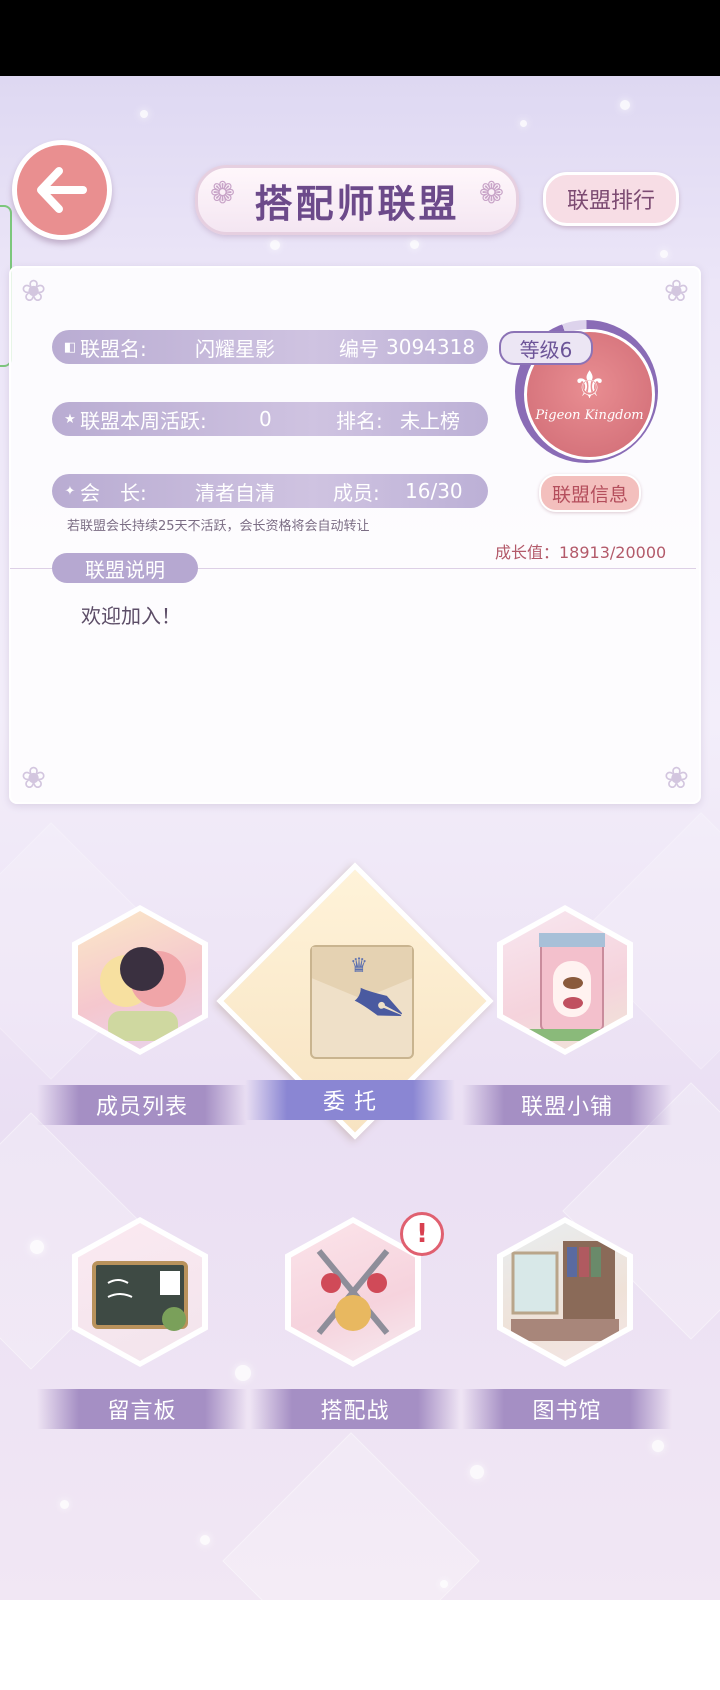  What do you see at coordinates (357, 203) in the screenshot?
I see `page-title: 搭配师联盟` at bounding box center [357, 203].